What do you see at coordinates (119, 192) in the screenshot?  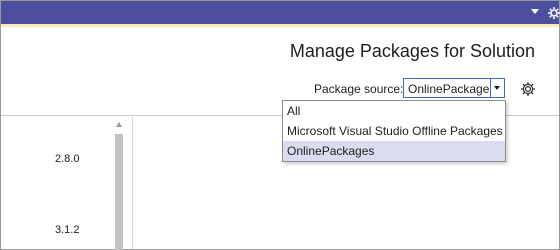 I see `scrollbar-thumb` at bounding box center [119, 192].